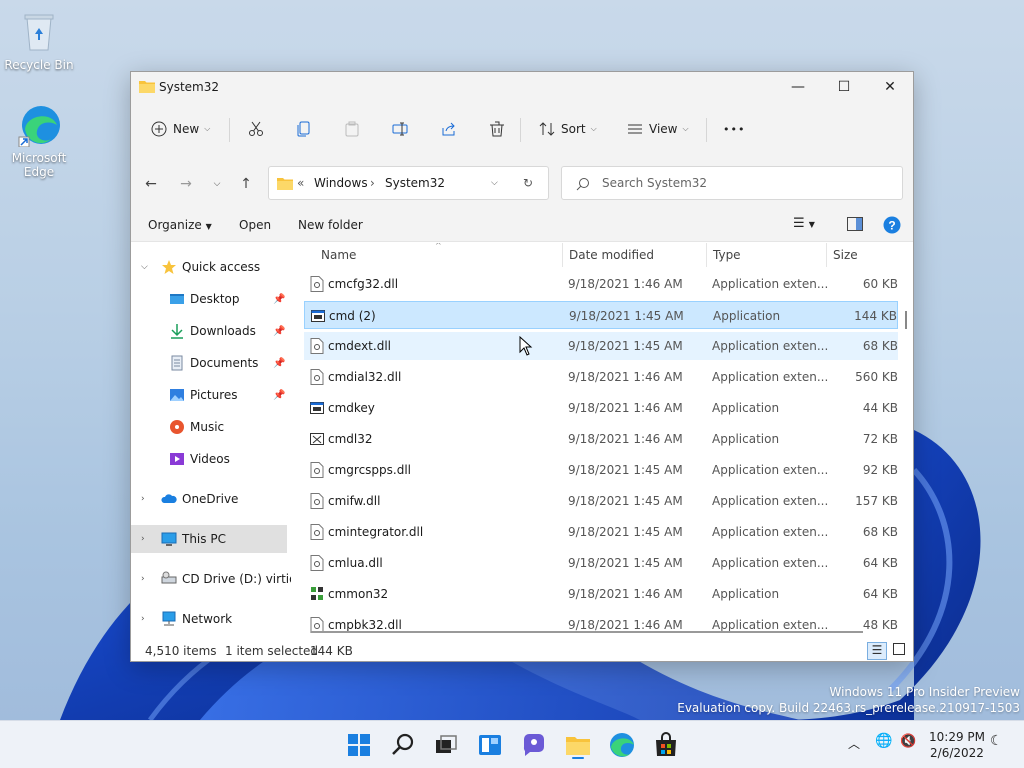 This screenshot has width=1024, height=768. What do you see at coordinates (209, 499) in the screenshot?
I see `nav-onedrive: › OneDrive` at bounding box center [209, 499].